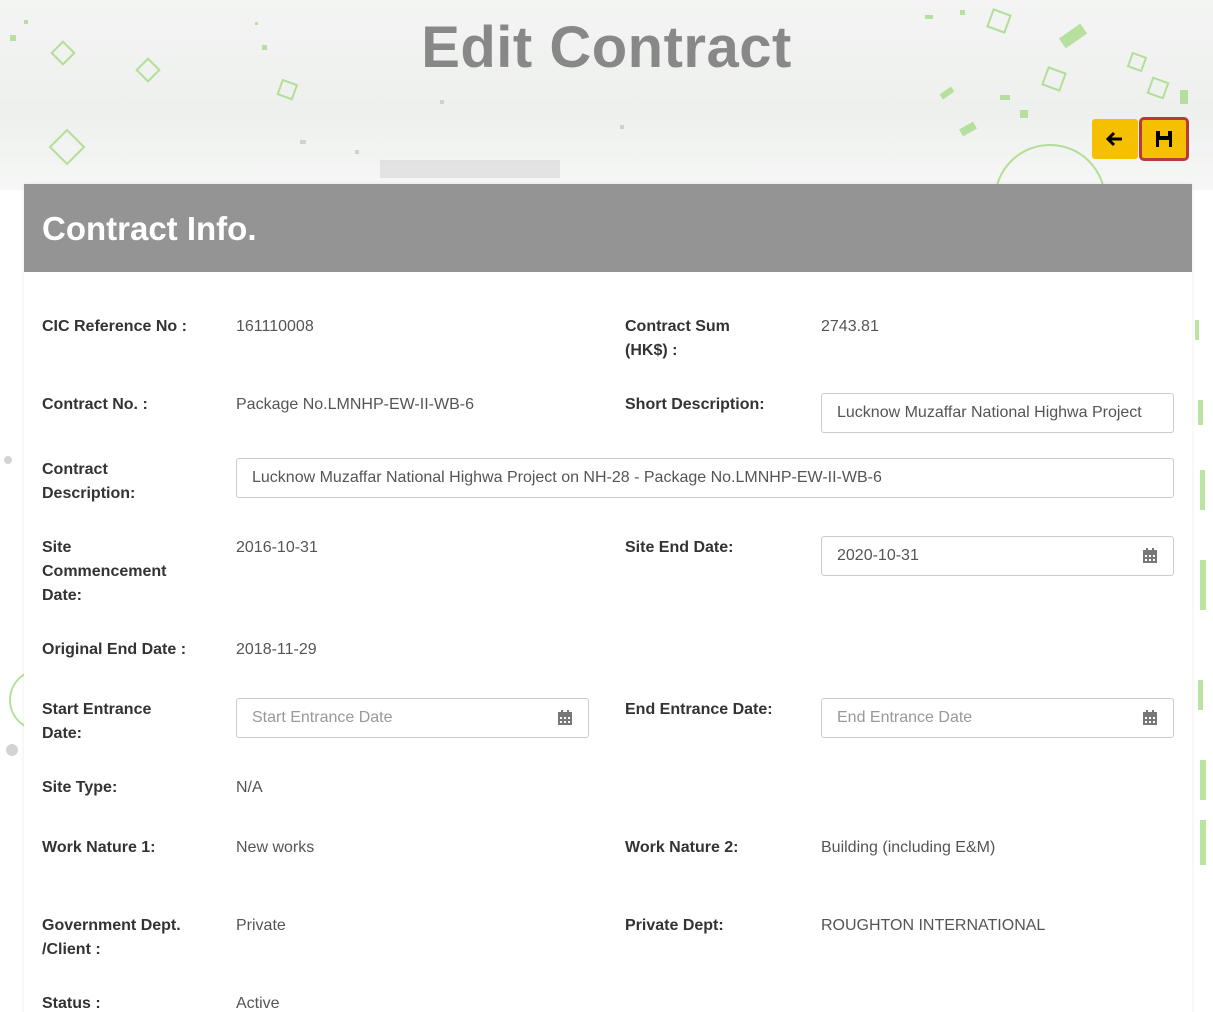  What do you see at coordinates (276, 649) in the screenshot?
I see `original-end-date-value: 2018-11-29` at bounding box center [276, 649].